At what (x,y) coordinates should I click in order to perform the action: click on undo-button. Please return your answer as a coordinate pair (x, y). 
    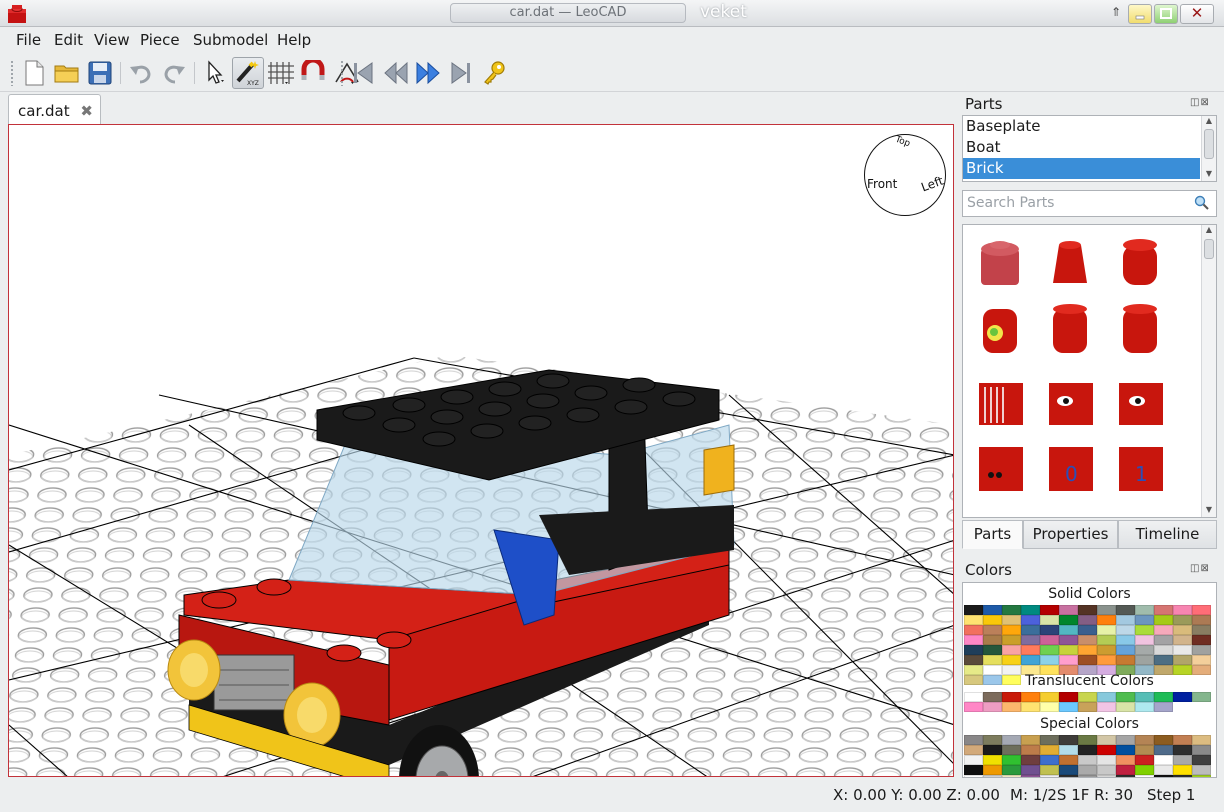
    Looking at the image, I should click on (141, 73).